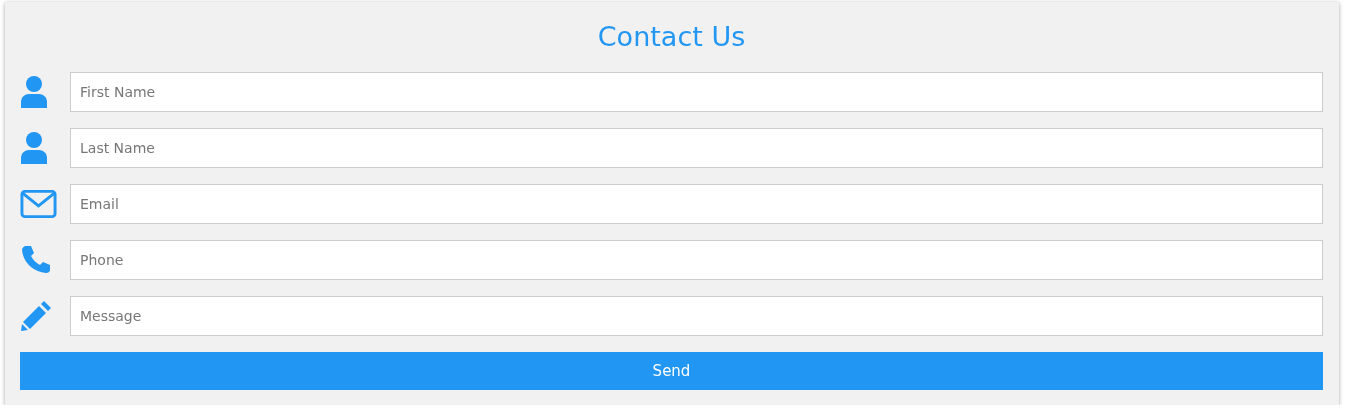 The width and height of the screenshot is (1345, 409). I want to click on text-field: Phone, so click(696, 260).